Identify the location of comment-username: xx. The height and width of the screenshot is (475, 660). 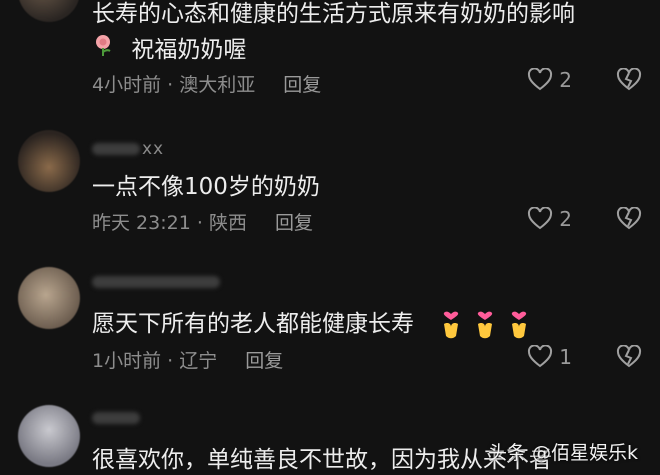
(128, 149).